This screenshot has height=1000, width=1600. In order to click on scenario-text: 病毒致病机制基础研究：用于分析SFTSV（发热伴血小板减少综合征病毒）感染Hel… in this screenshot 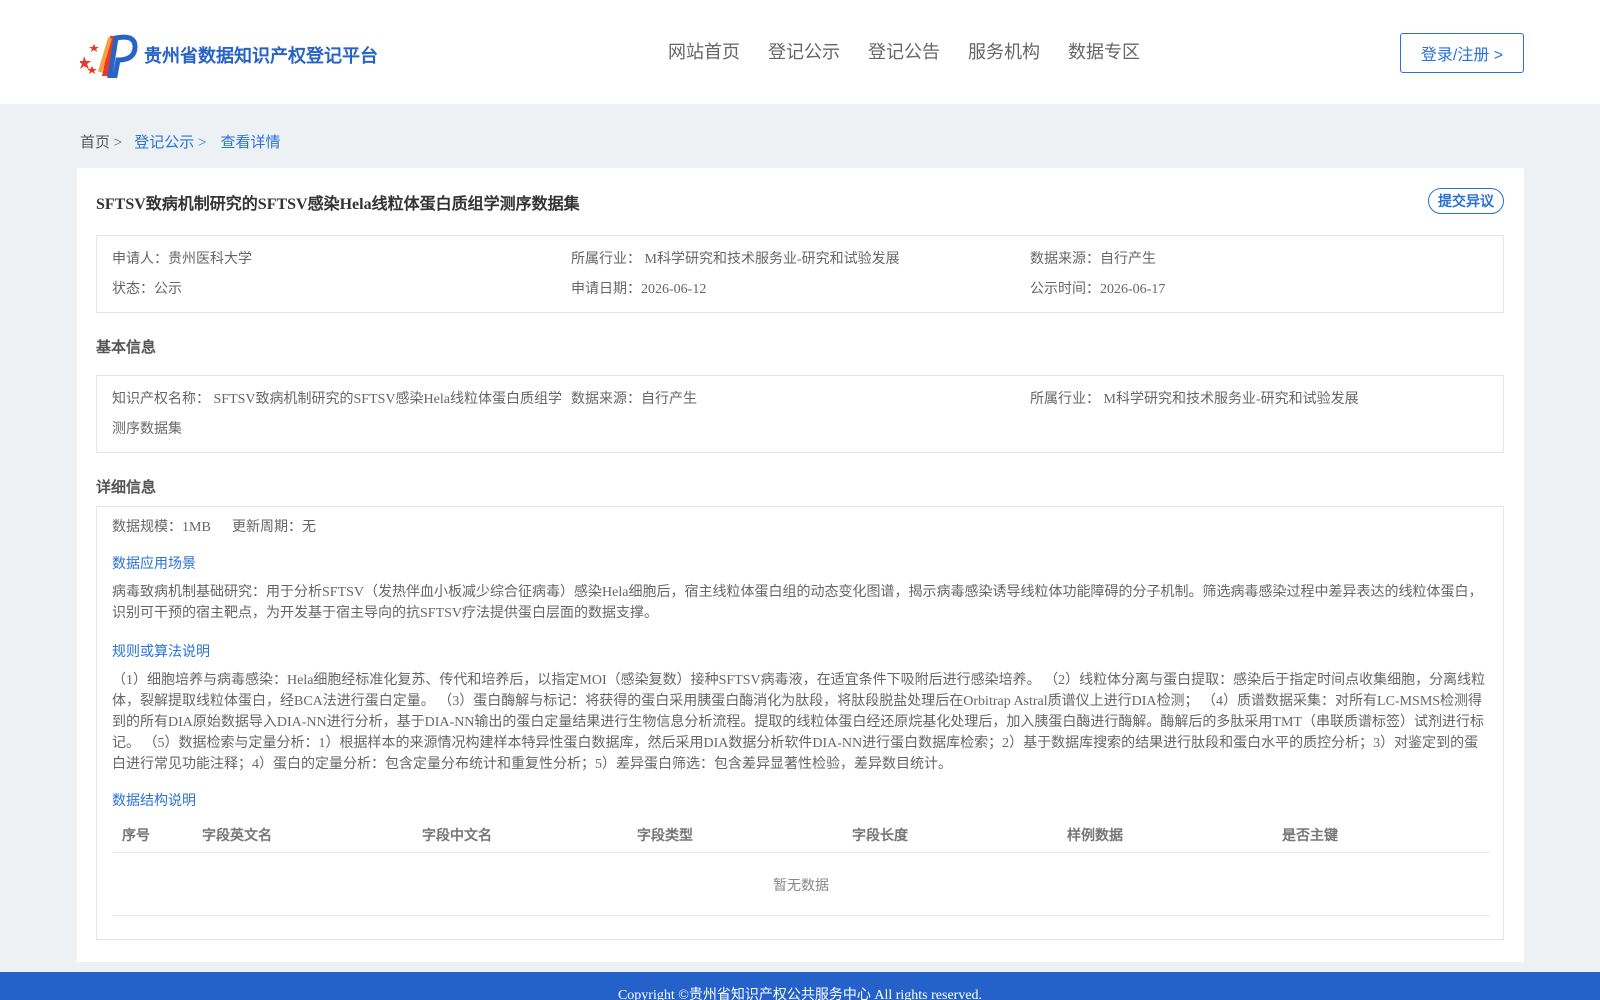, I will do `click(797, 603)`.